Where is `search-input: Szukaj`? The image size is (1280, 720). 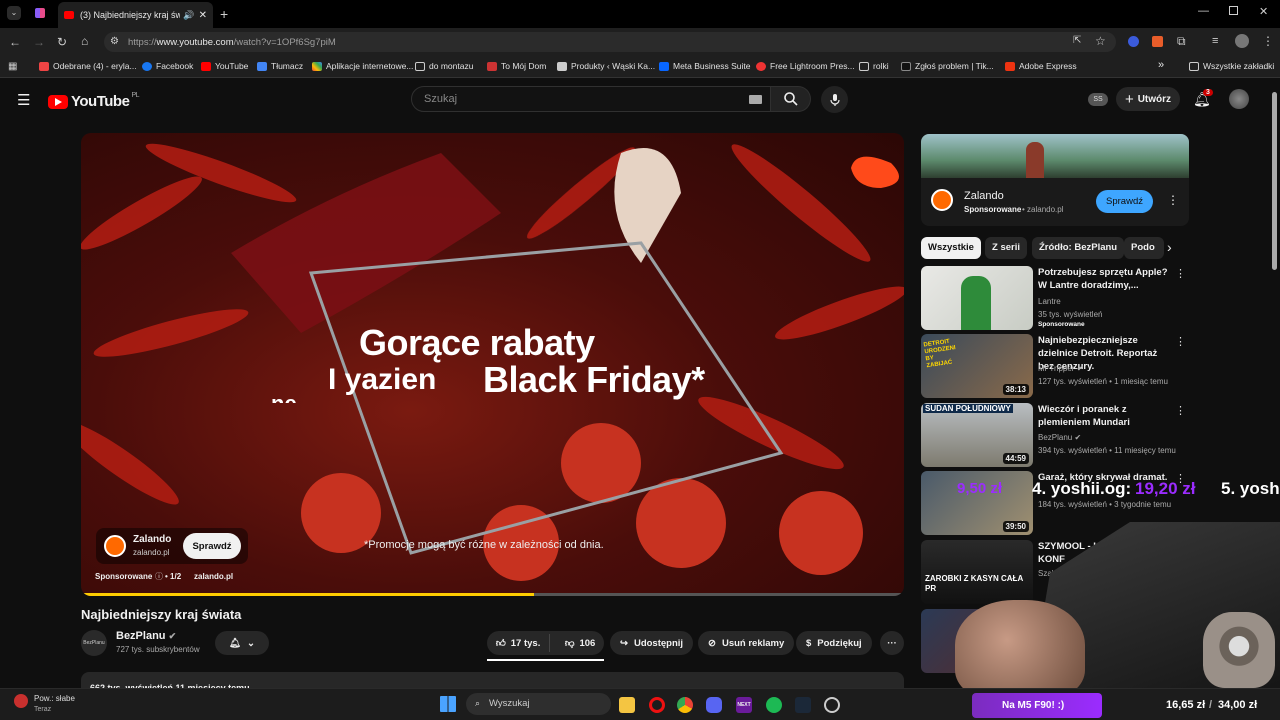
search-input: Szukaj is located at coordinates (591, 99).